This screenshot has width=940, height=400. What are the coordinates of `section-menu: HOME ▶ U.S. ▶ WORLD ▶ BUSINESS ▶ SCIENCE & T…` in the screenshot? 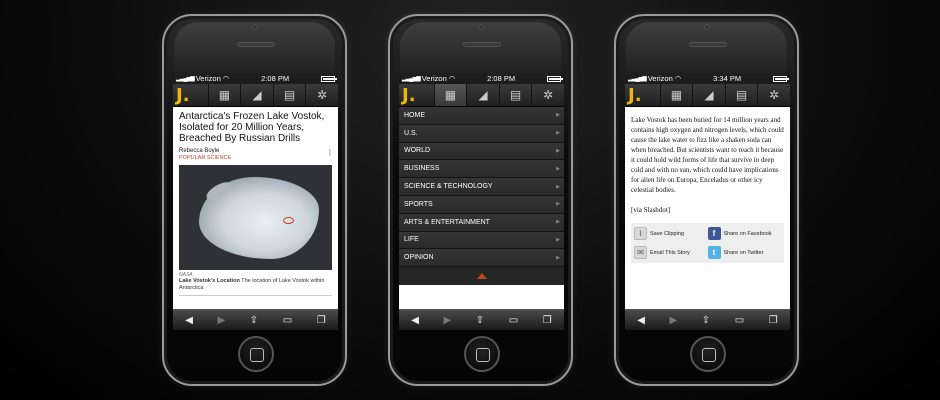 It's located at (481, 196).